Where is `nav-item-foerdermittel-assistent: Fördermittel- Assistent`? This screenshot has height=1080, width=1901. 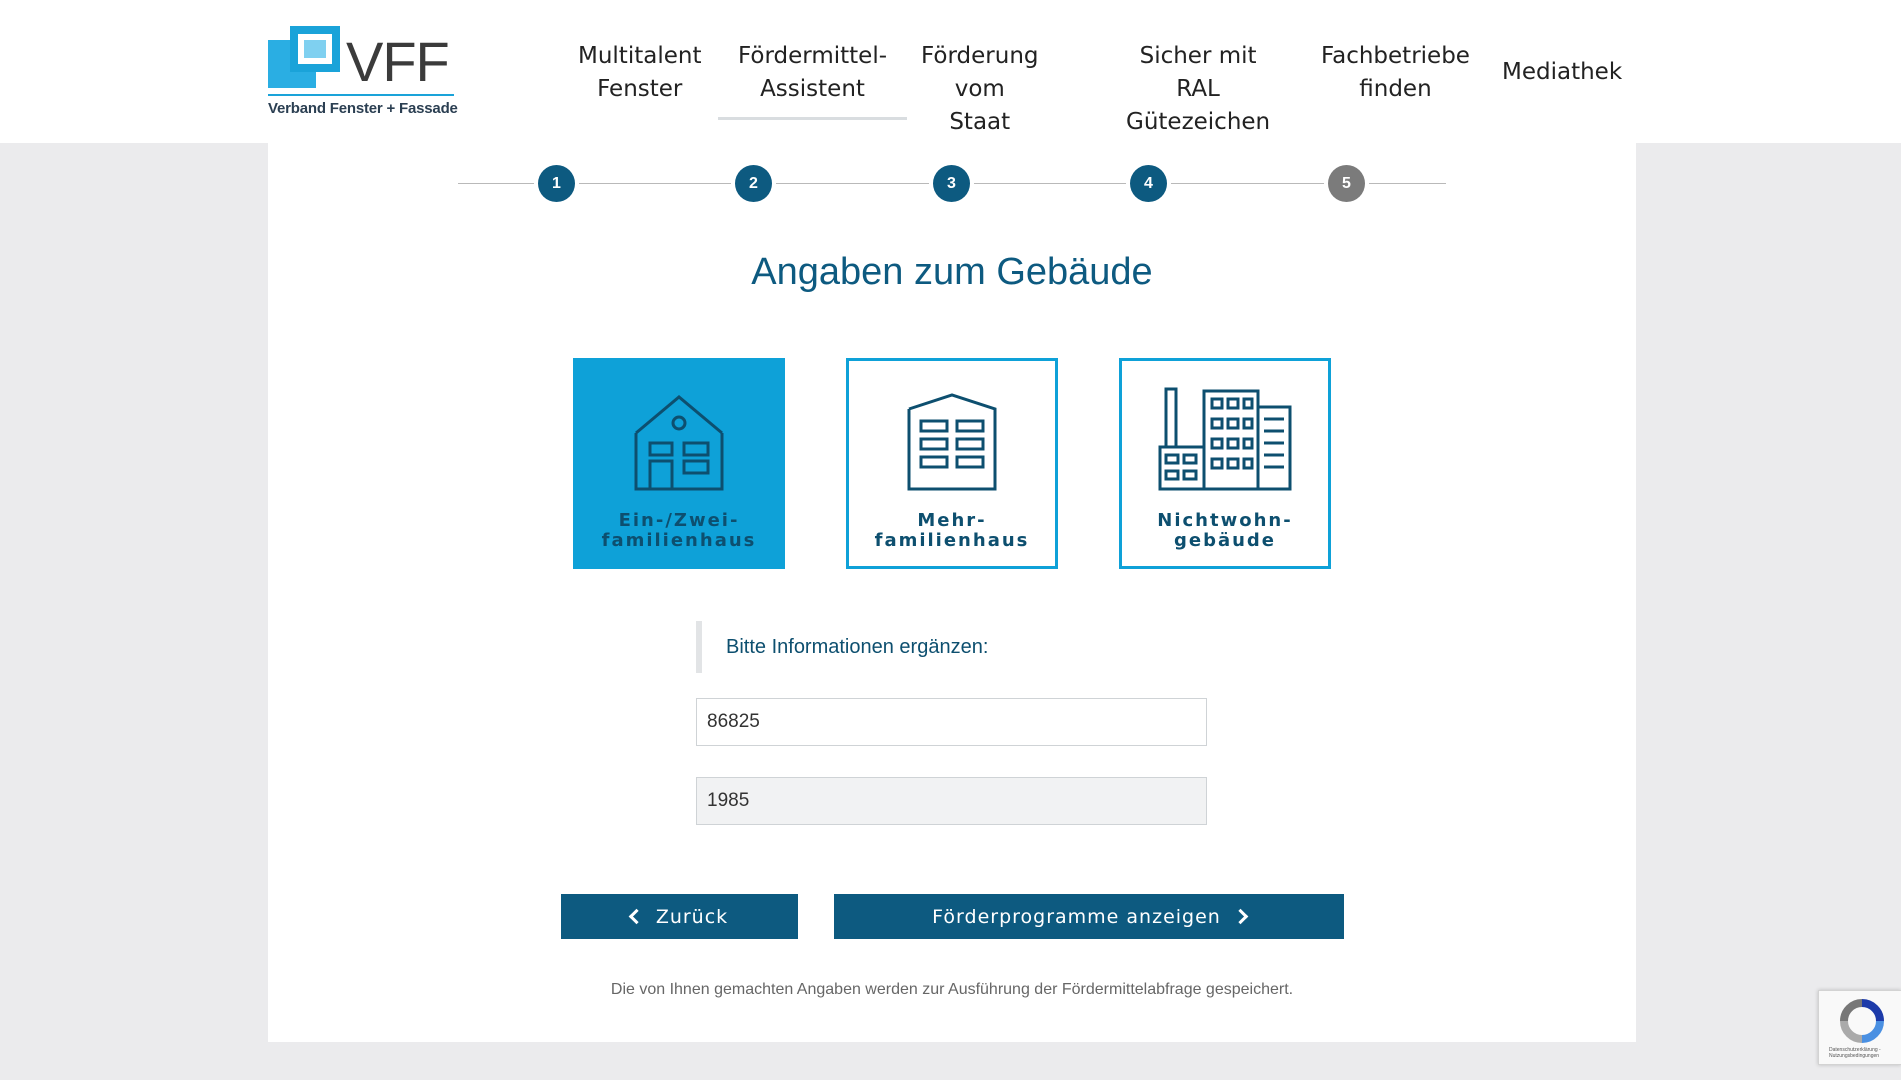
nav-item-foerdermittel-assistent: Fördermittel- Assistent is located at coordinates (812, 80).